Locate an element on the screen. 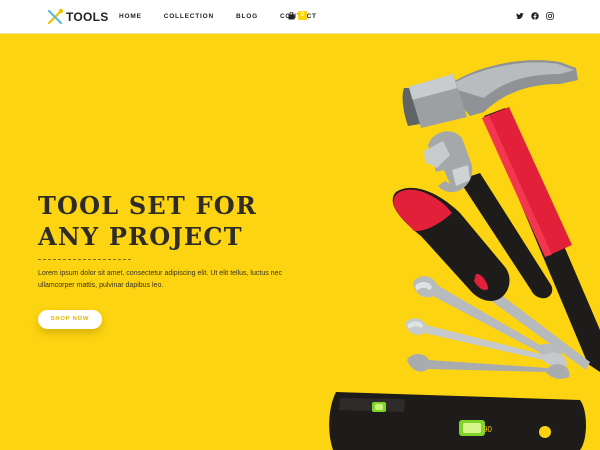 This screenshot has height=450, width=600. site-header: TOOLS HOME COLLECTION BLOG CONTACT 0 is located at coordinates (300, 17).